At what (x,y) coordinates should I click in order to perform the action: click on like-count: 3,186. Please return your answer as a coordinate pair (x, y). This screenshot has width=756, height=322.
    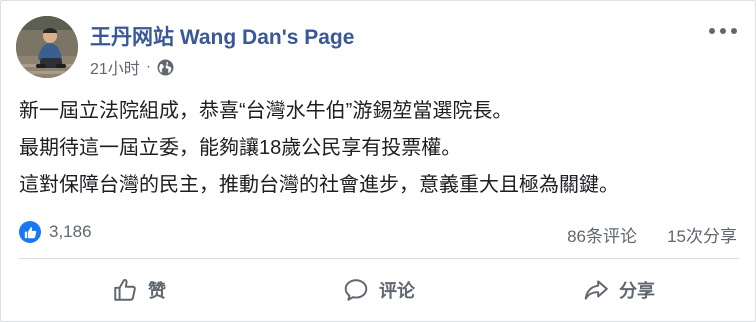
    Looking at the image, I should click on (70, 232).